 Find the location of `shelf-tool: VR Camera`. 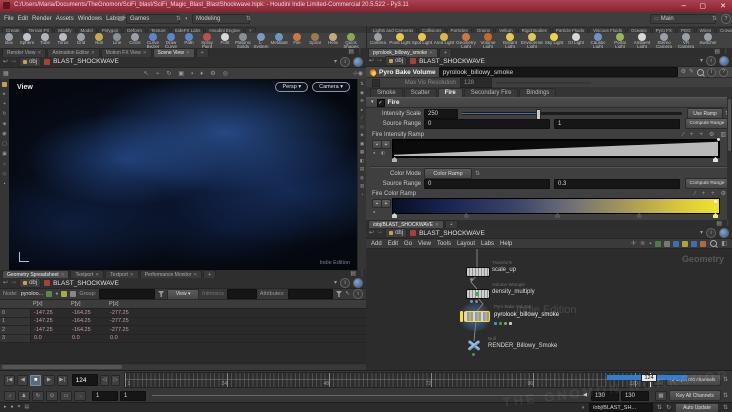

shelf-tool: VR Camera is located at coordinates (686, 41).